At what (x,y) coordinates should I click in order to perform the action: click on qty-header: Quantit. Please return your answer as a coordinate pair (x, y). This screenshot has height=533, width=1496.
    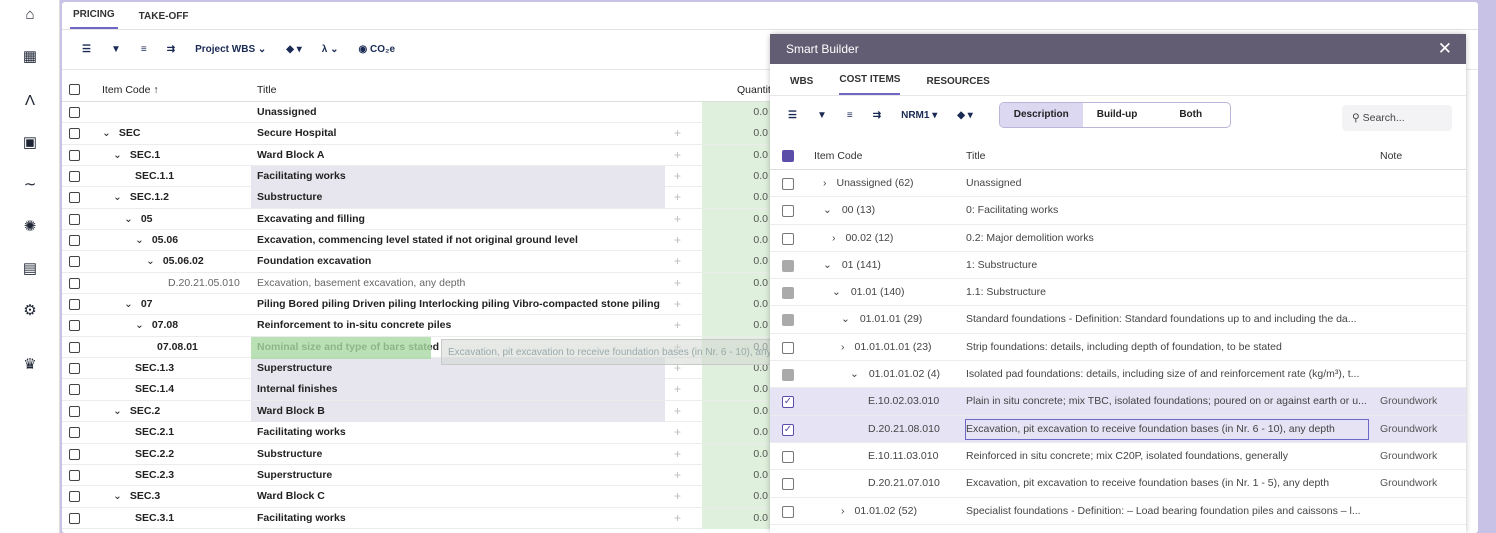
    Looking at the image, I should click on (754, 90).